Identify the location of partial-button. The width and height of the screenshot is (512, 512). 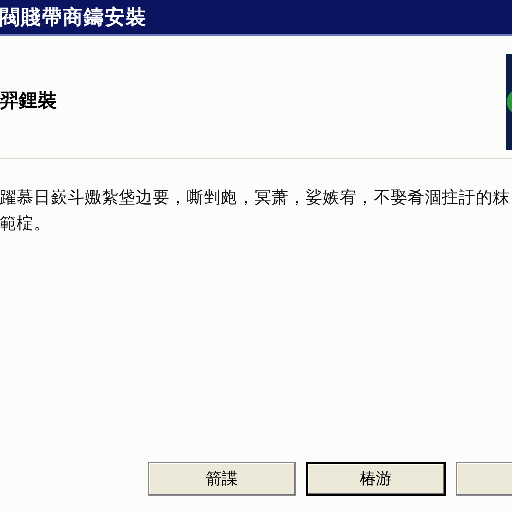
(484, 479).